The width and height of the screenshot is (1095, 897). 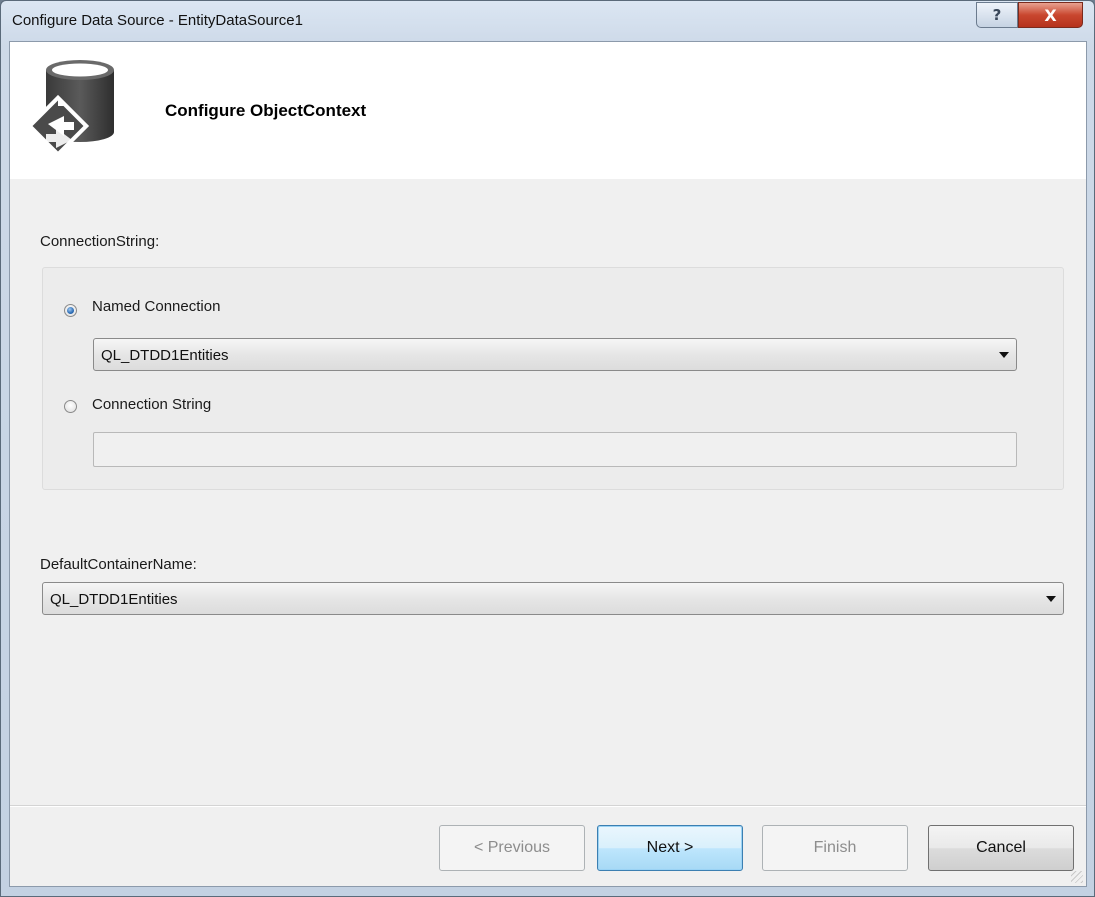 I want to click on help-icon: ?, so click(x=997, y=15).